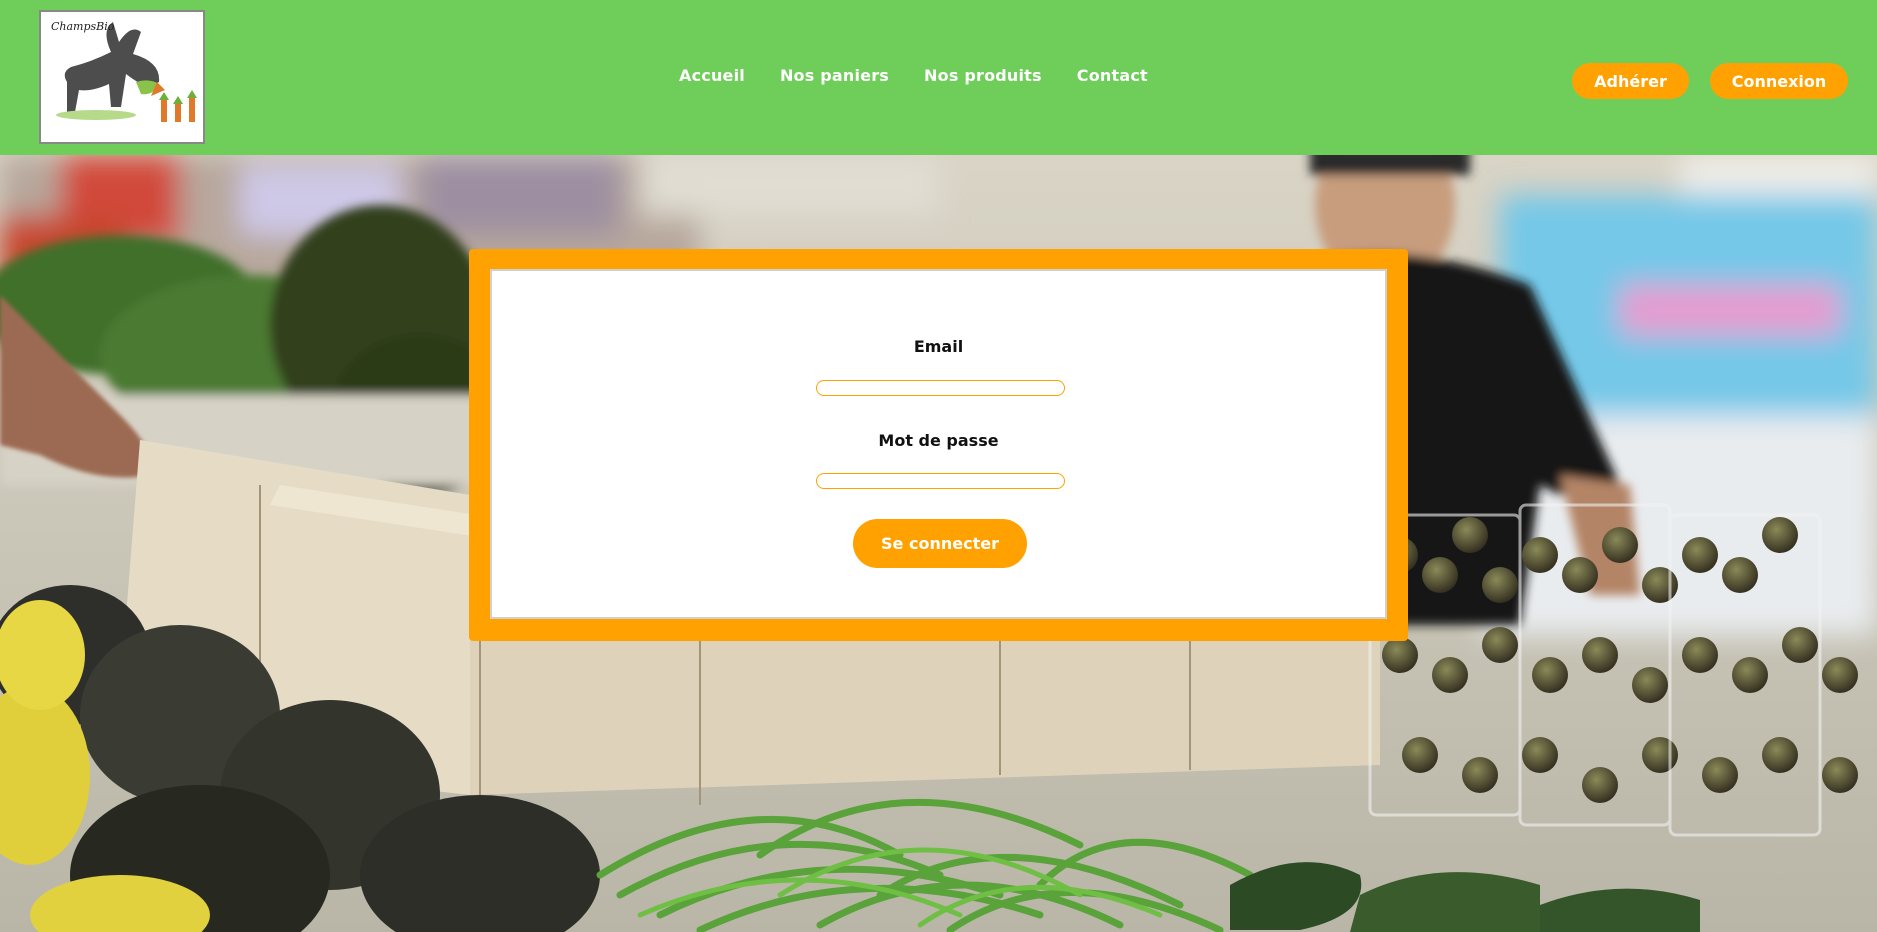 This screenshot has height=932, width=1877. What do you see at coordinates (938, 346) in the screenshot?
I see `email-label: Email` at bounding box center [938, 346].